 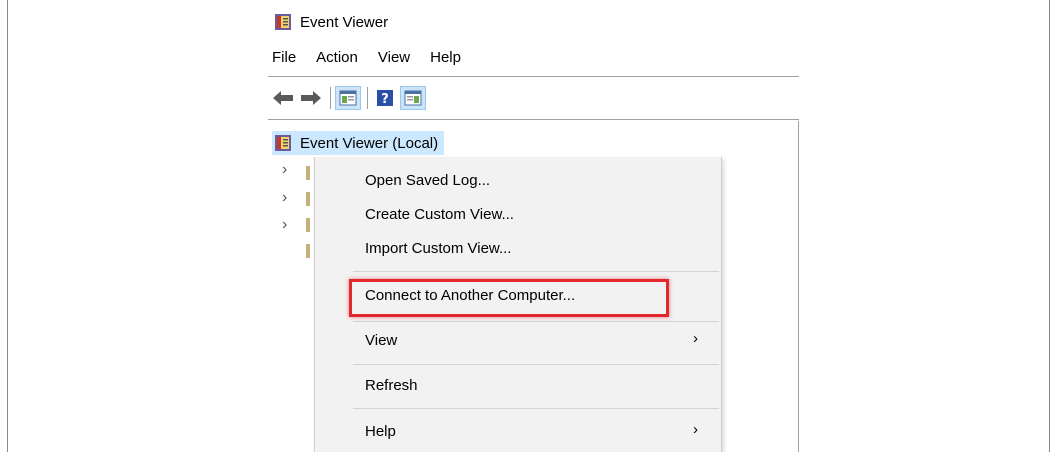 I want to click on tree-root-event-viewer-local: Event Viewer (Local), so click(x=358, y=143).